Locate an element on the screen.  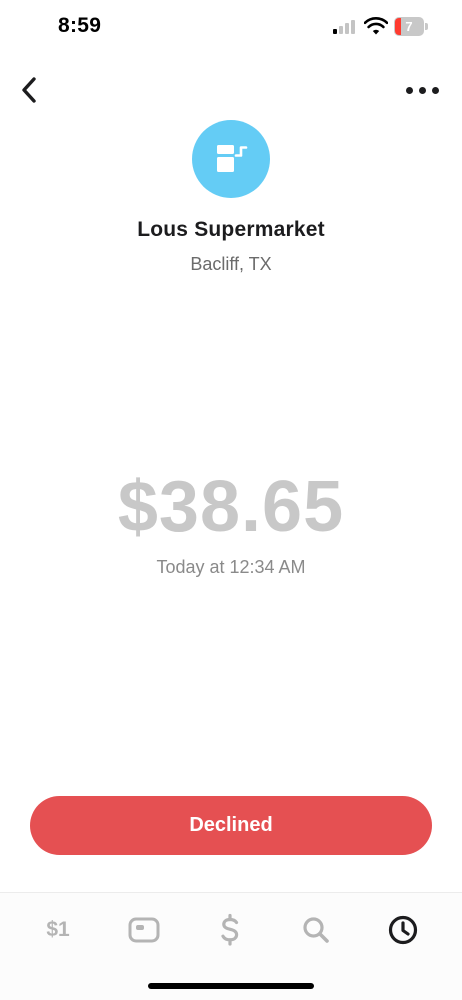
wifi-icon is located at coordinates (376, 28).